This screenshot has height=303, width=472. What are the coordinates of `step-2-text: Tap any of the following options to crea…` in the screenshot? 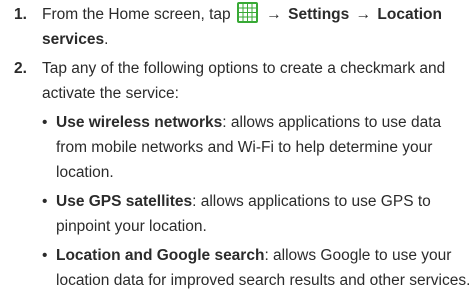 It's located at (244, 81).